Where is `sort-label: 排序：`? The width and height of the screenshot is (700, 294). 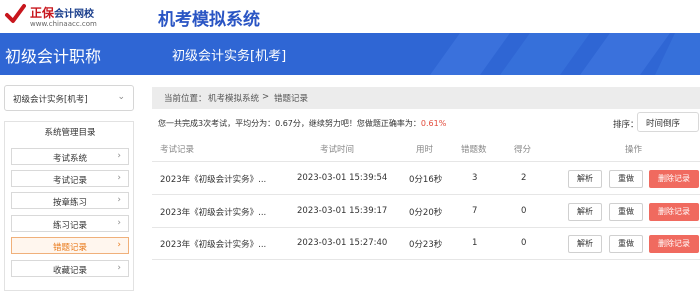 sort-label: 排序： is located at coordinates (626, 125).